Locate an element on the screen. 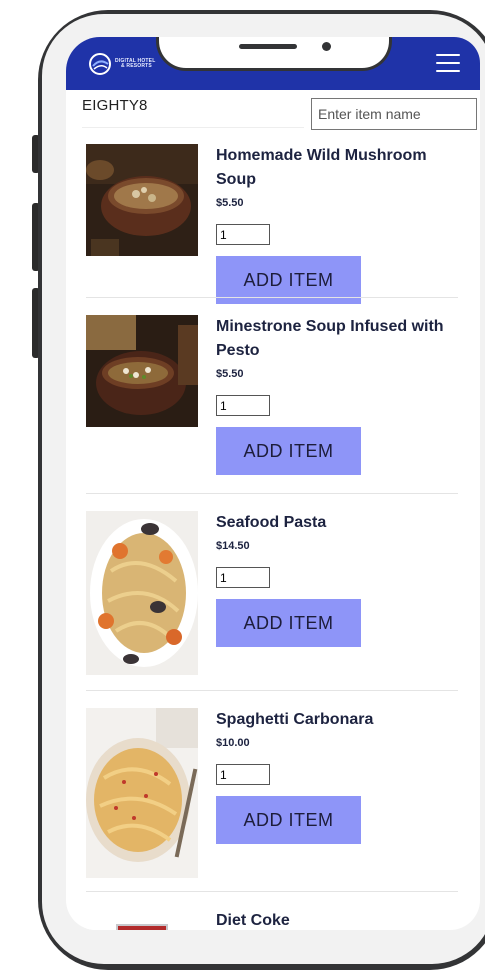 Image resolution: width=485 pixels, height=970 pixels. item-name: Minestrone Soup Infused with Pesto is located at coordinates (330, 338).